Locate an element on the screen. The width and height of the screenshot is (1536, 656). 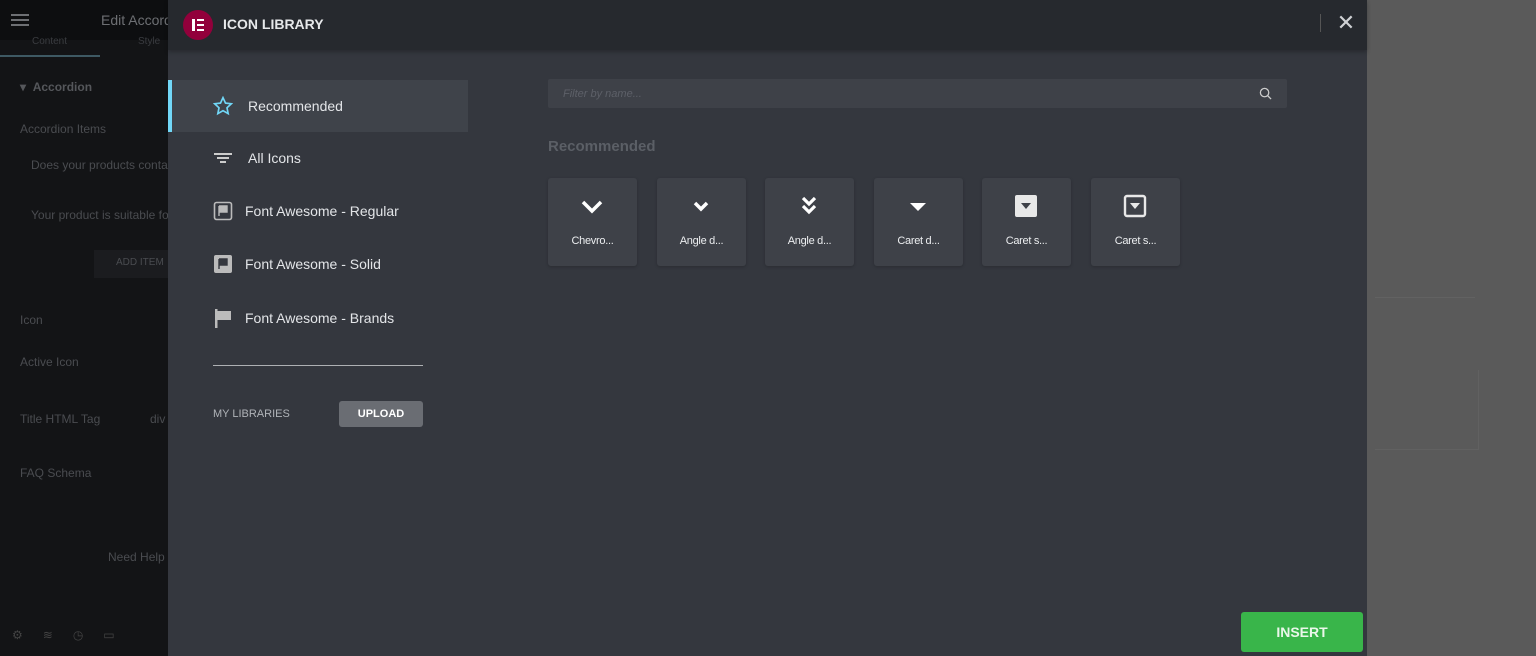
caret-down-icon is located at coordinates (918, 207).